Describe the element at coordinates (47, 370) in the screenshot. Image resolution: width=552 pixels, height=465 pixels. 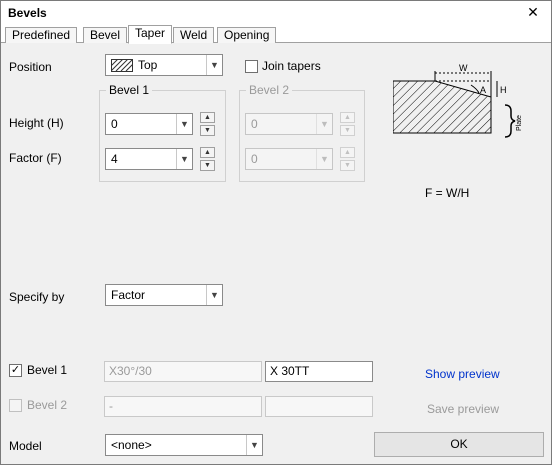
I see `bevel1-row-label: Bevel 1` at that location.